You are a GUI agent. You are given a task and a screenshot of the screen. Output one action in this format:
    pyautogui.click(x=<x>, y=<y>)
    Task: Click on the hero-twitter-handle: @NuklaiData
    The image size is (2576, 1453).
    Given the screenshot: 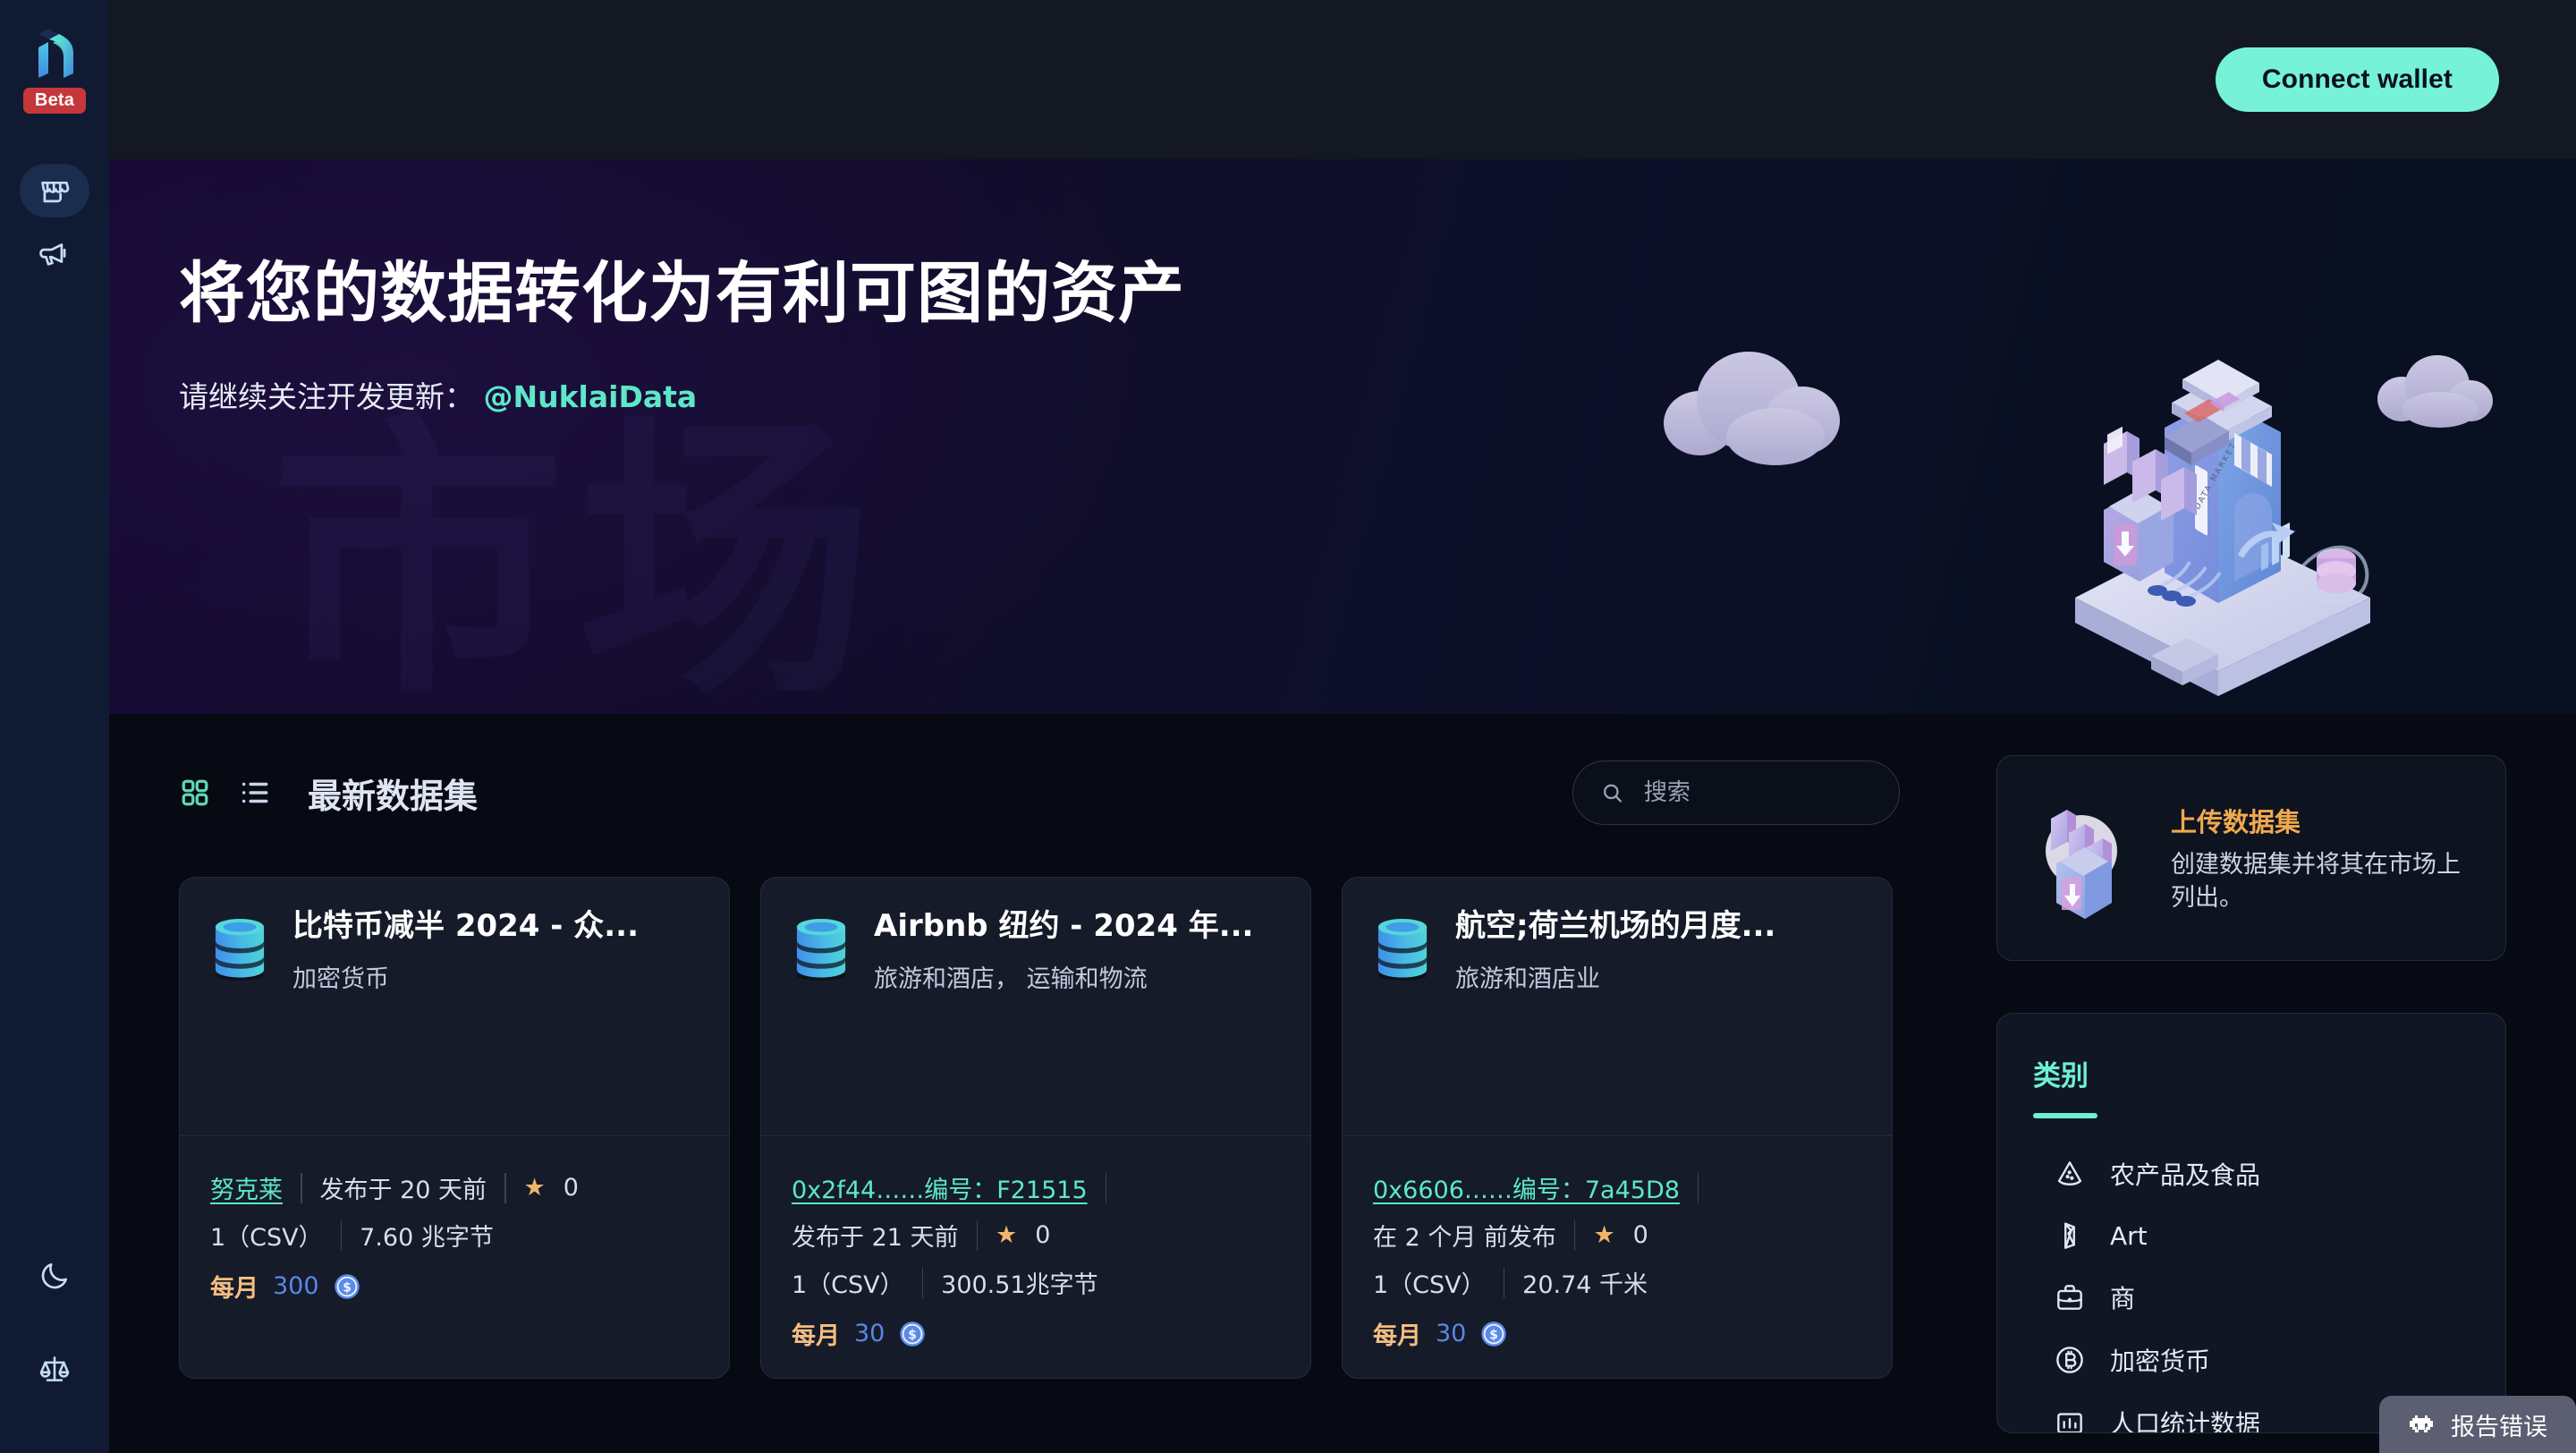 What is the action you would take?
    pyautogui.click(x=591, y=396)
    